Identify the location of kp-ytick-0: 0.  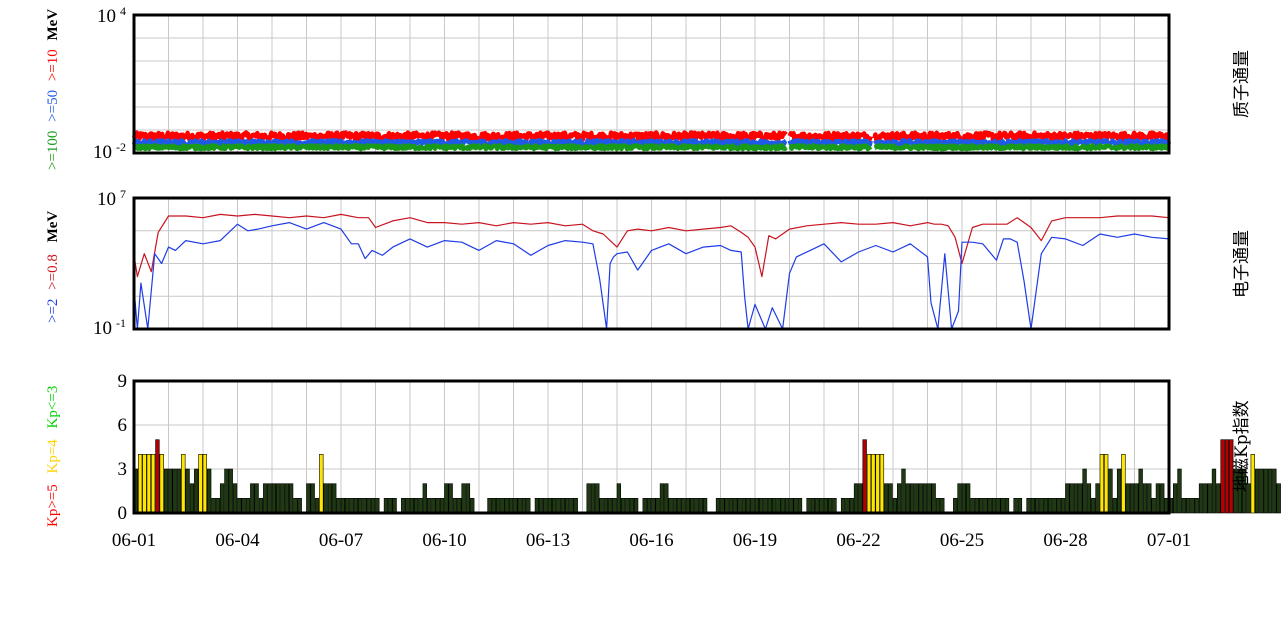
(123, 513).